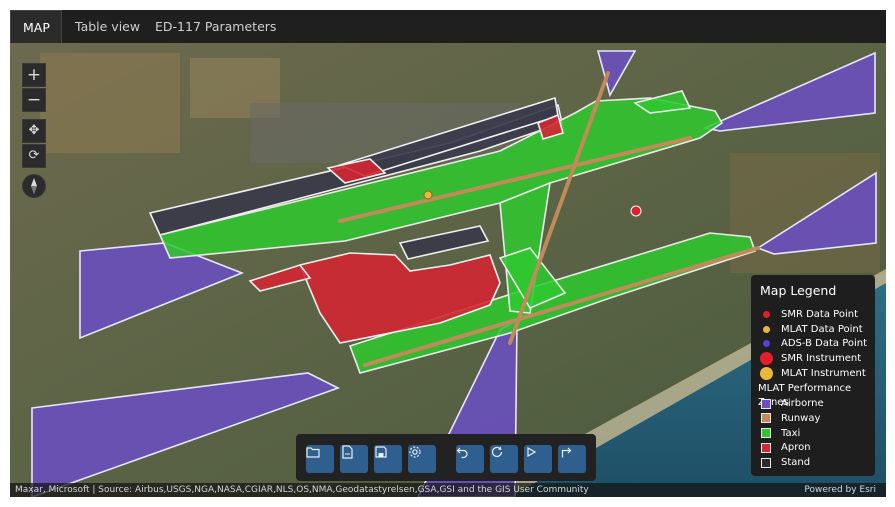 The height and width of the screenshot is (507, 895). What do you see at coordinates (347, 452) in the screenshot?
I see `csv-file-icon` at bounding box center [347, 452].